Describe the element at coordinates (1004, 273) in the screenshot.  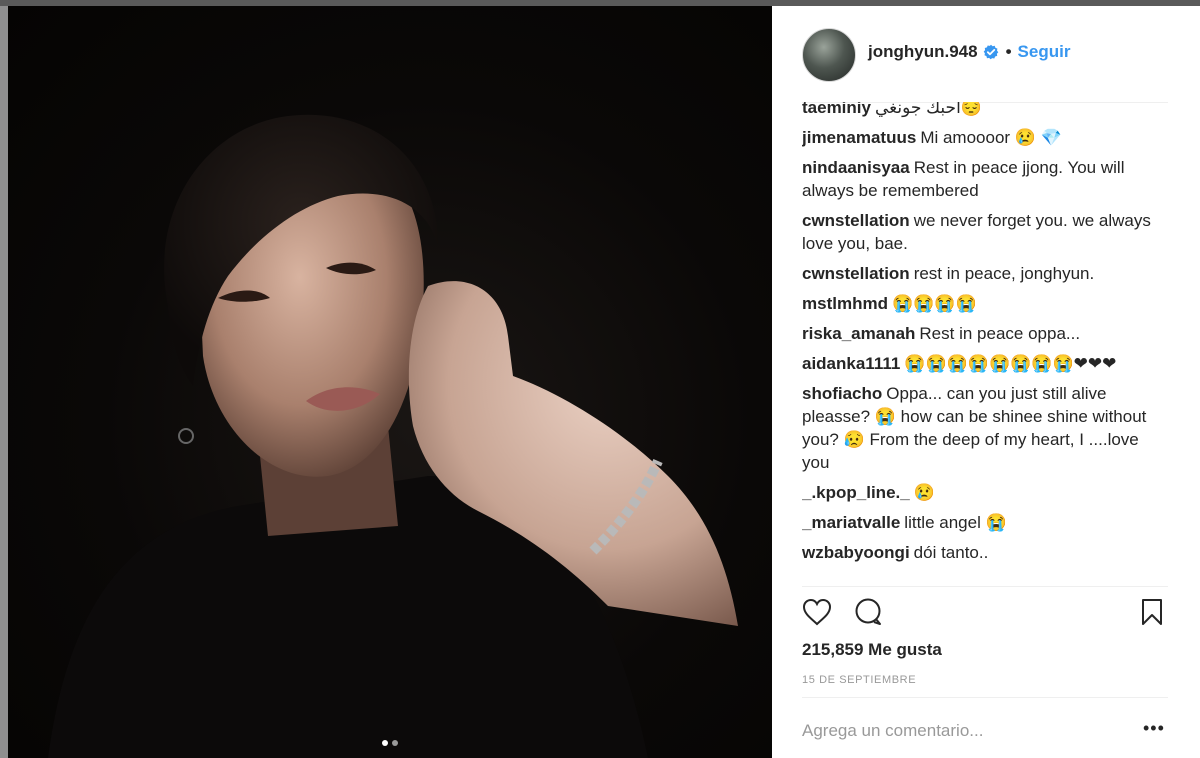
I see `comment-text: rest in peace, jonghyun.` at that location.